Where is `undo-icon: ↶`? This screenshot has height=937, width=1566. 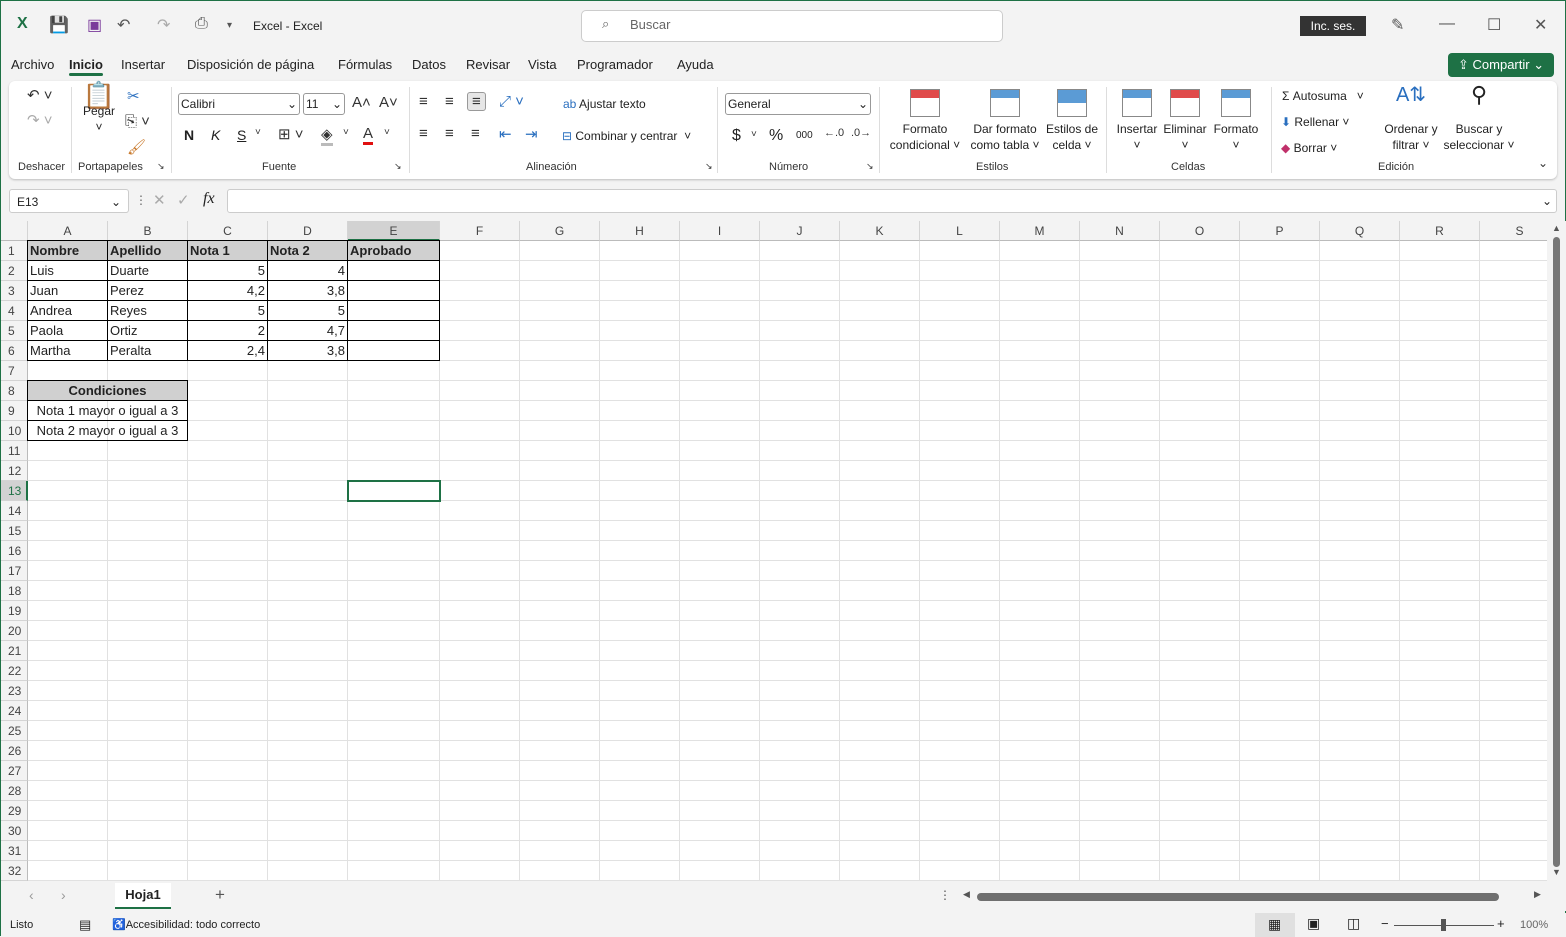 undo-icon: ↶ is located at coordinates (123, 25).